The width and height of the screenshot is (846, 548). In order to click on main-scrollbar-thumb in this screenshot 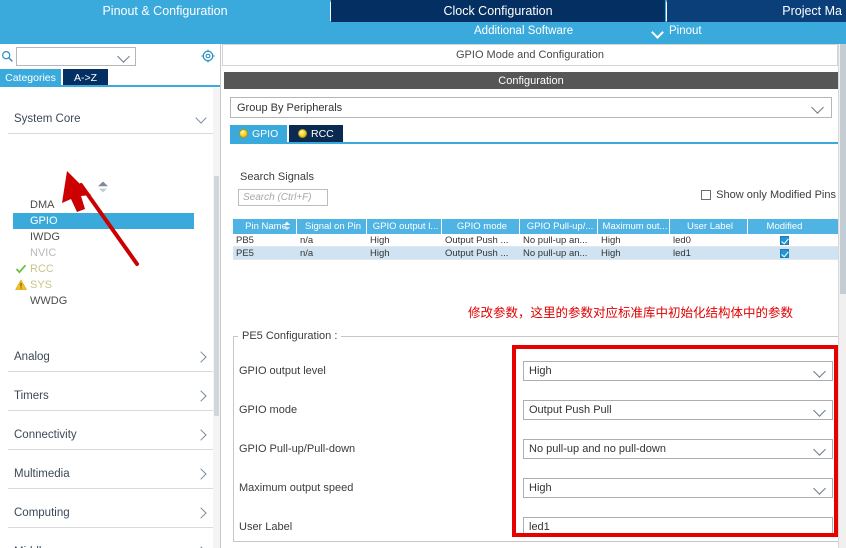, I will do `click(843, 169)`.